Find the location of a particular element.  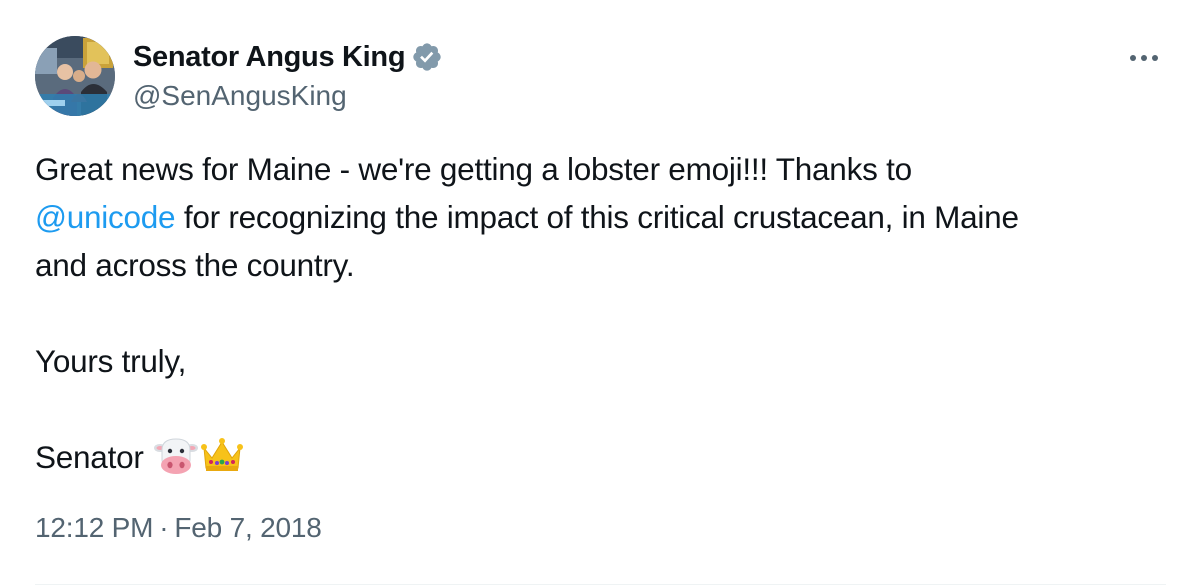

author-avatar is located at coordinates (75, 76).